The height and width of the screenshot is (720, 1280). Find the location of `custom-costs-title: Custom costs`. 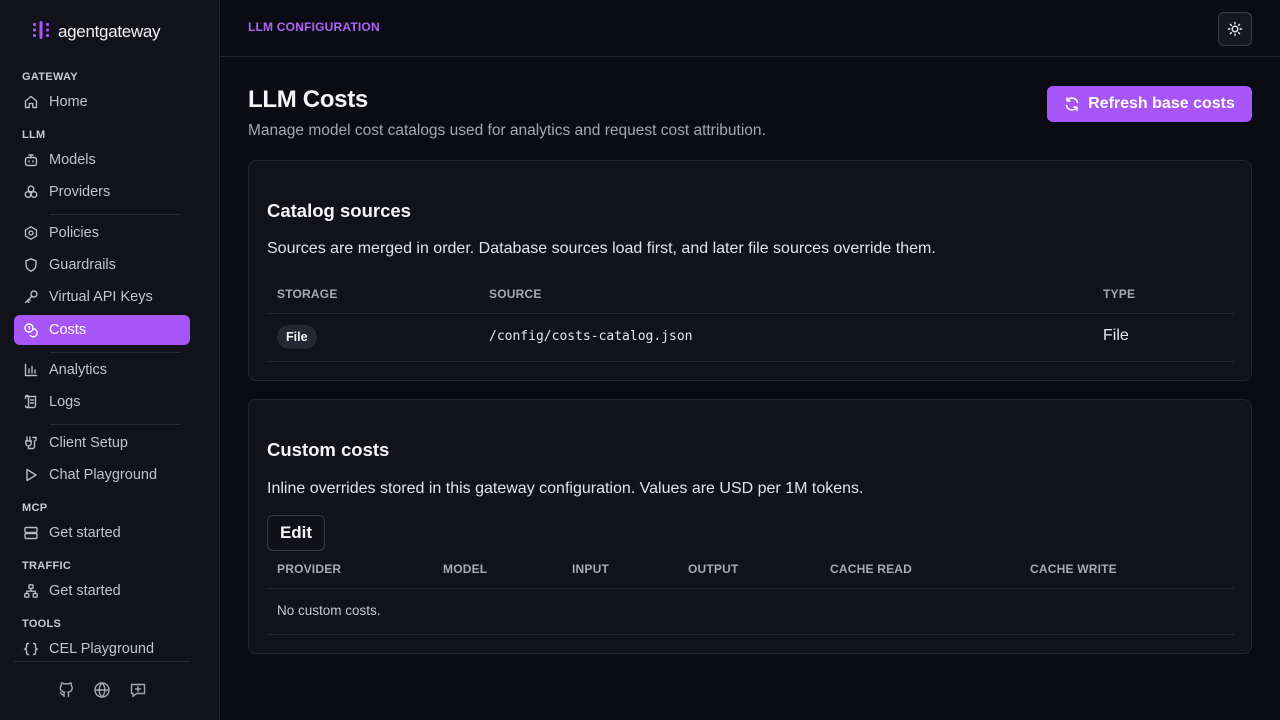

custom-costs-title: Custom costs is located at coordinates (328, 449).